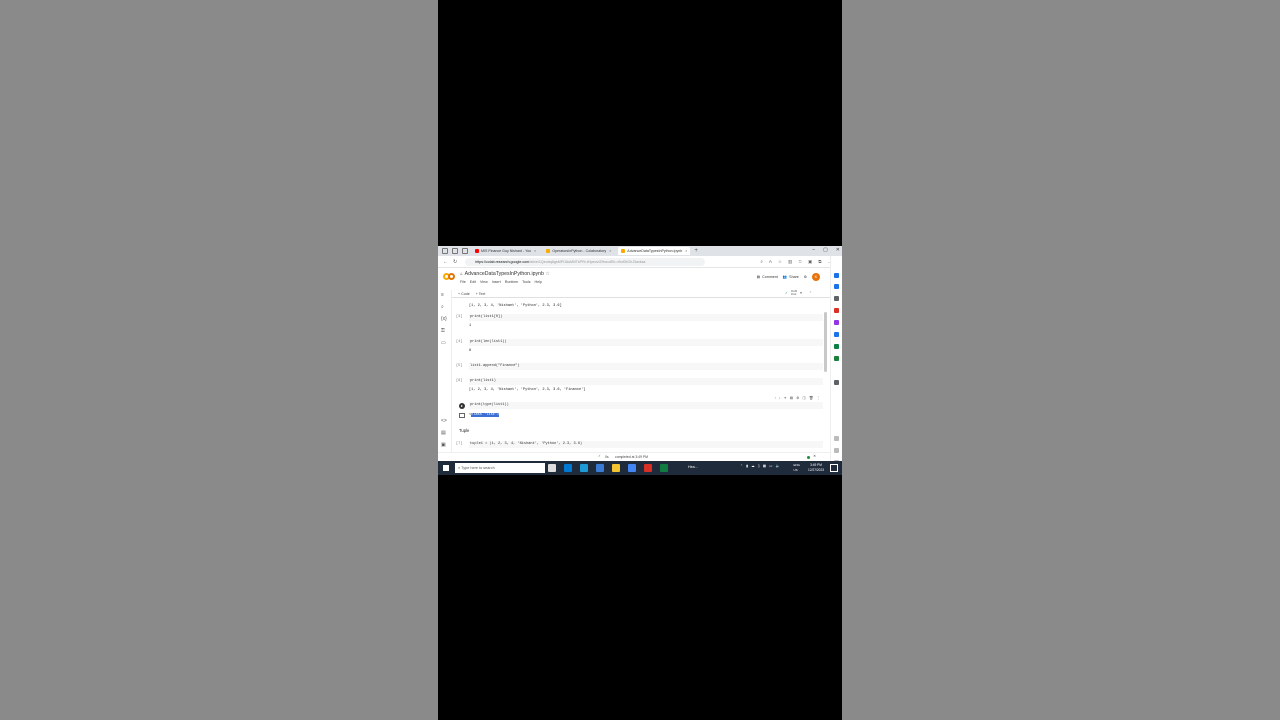 This screenshot has height=720, width=1280. Describe the element at coordinates (791, 398) in the screenshot. I see `comment-cell-icon: ▤` at that location.